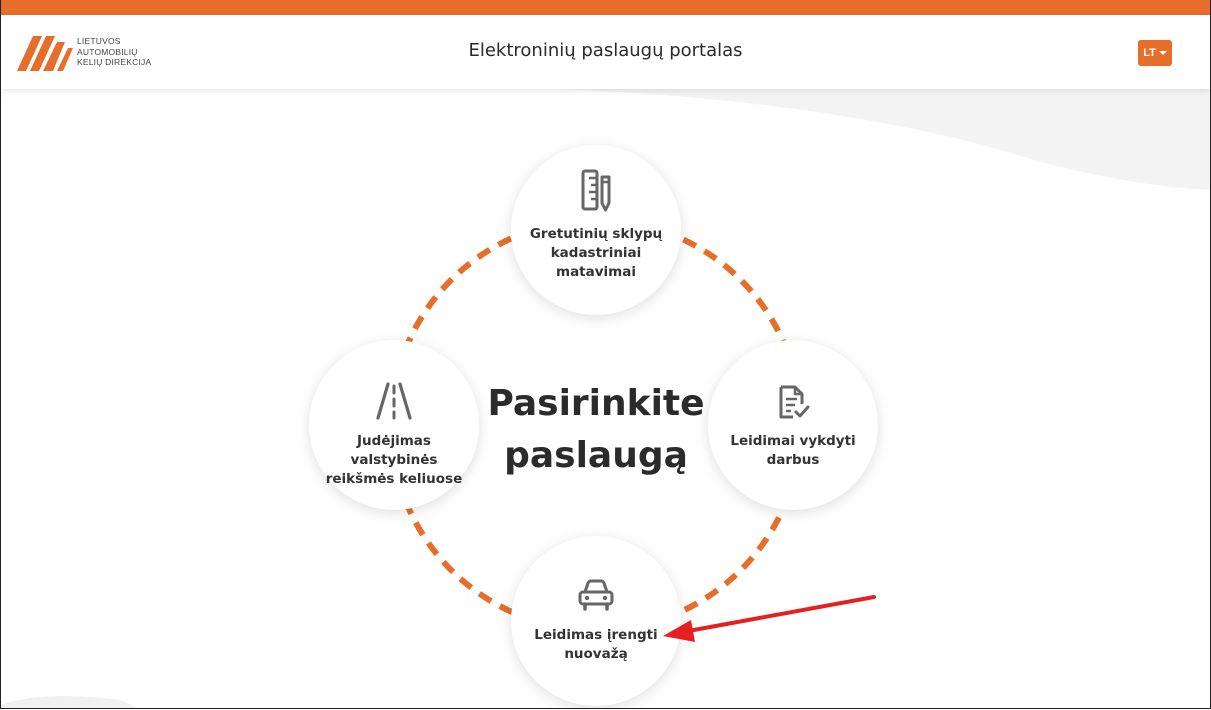  I want to click on annotation-arrow, so click(769, 618).